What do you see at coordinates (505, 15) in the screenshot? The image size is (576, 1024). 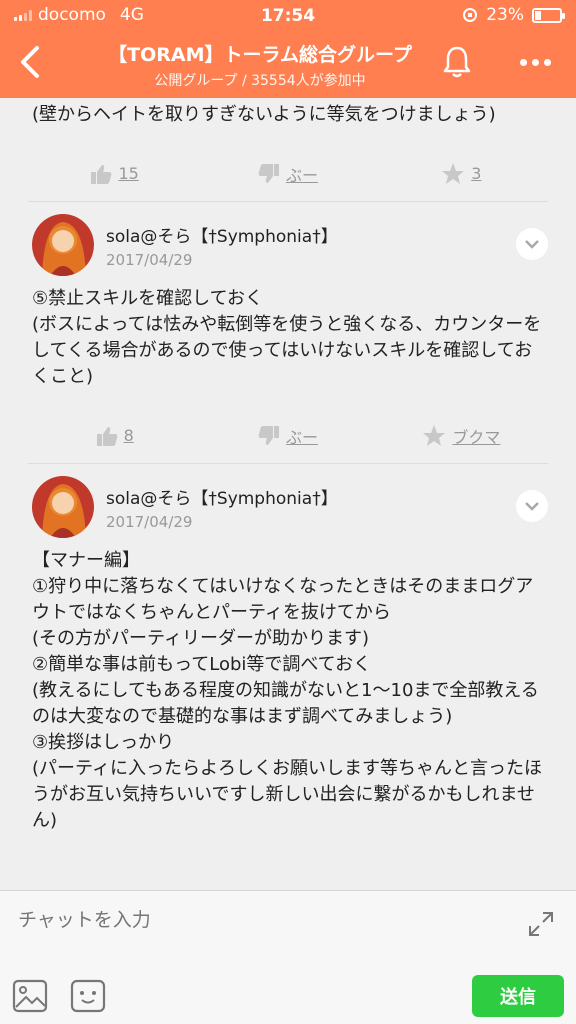 I see `battery-percent: 23%` at bounding box center [505, 15].